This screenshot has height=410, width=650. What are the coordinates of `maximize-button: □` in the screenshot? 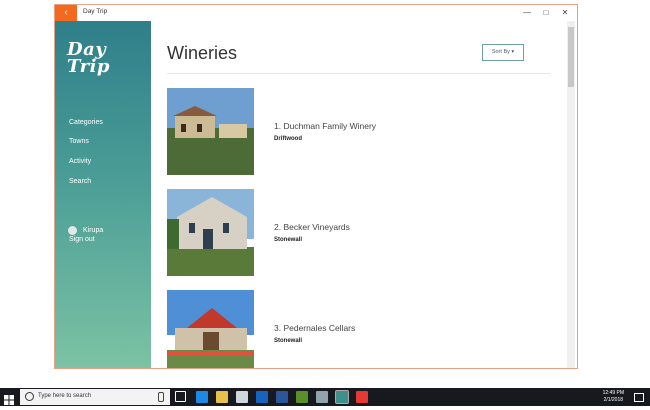 It's located at (546, 13).